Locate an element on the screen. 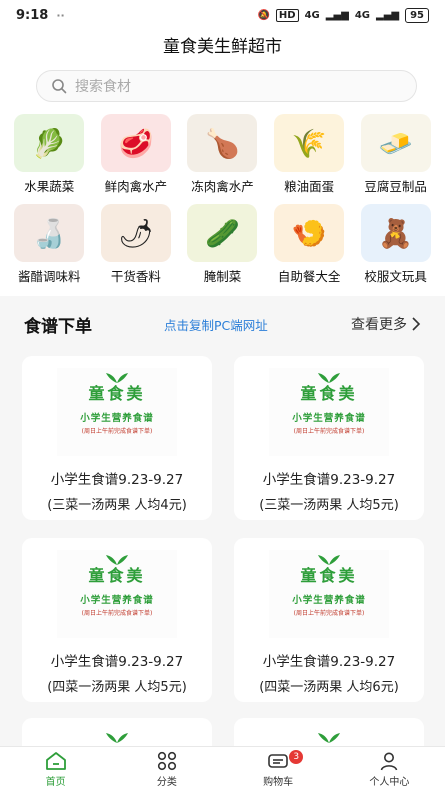 This screenshot has height=792, width=445. recipe-subtitle: (四菜一汤两果 人均6元) is located at coordinates (329, 687).